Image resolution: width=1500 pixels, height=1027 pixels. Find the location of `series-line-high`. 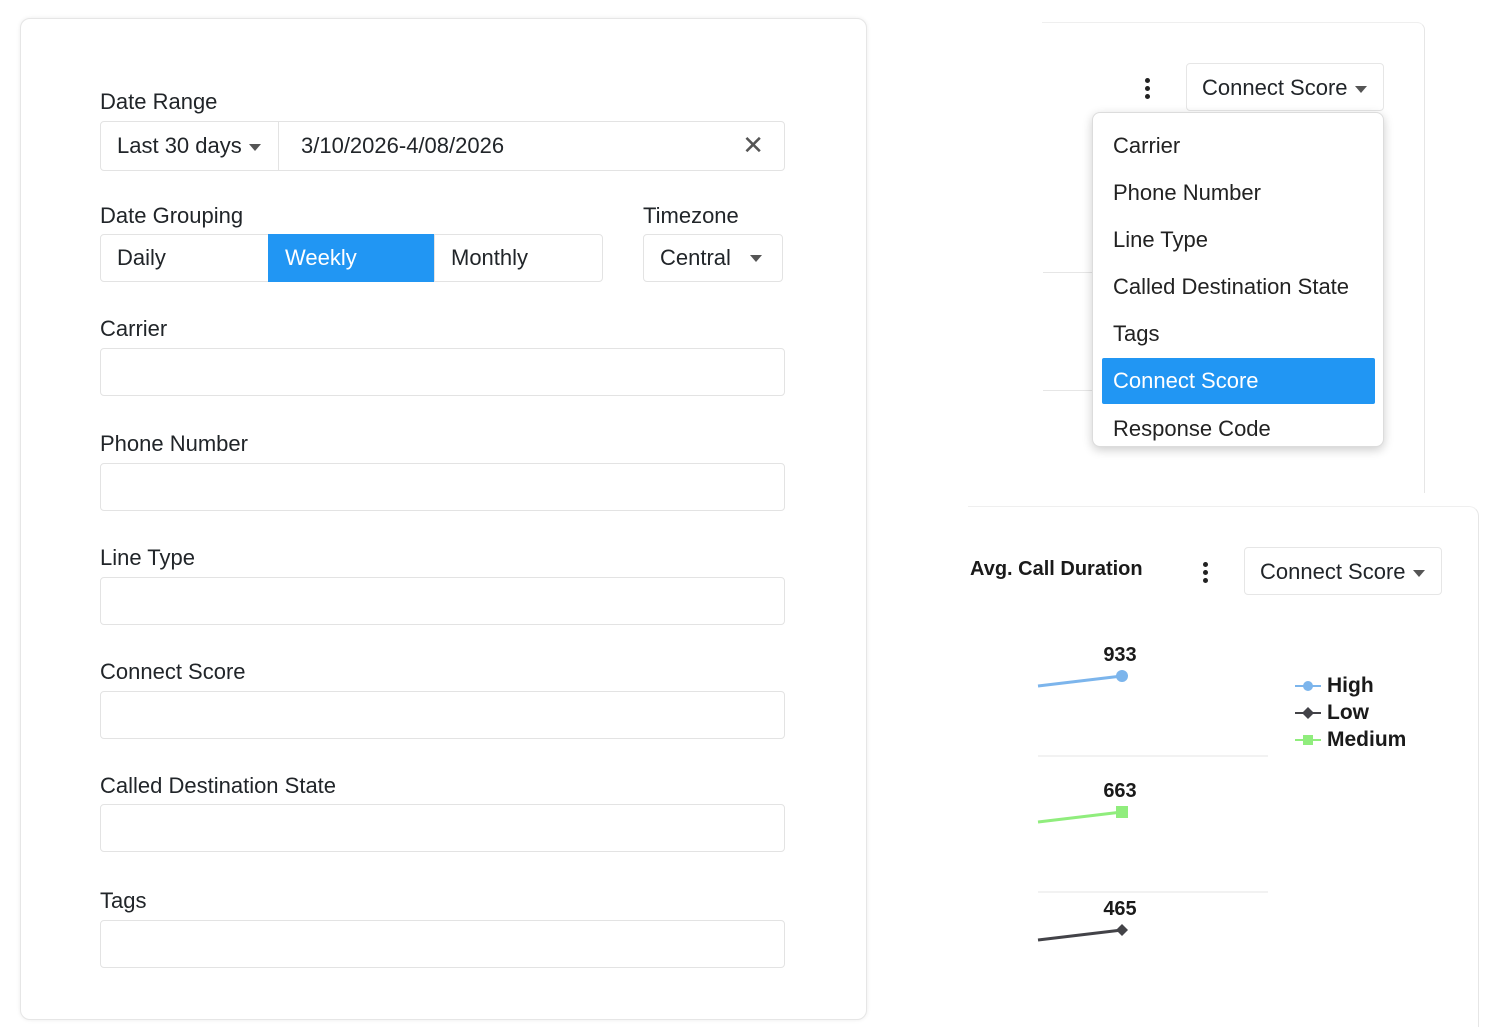

series-line-high is located at coordinates (1080, 681).